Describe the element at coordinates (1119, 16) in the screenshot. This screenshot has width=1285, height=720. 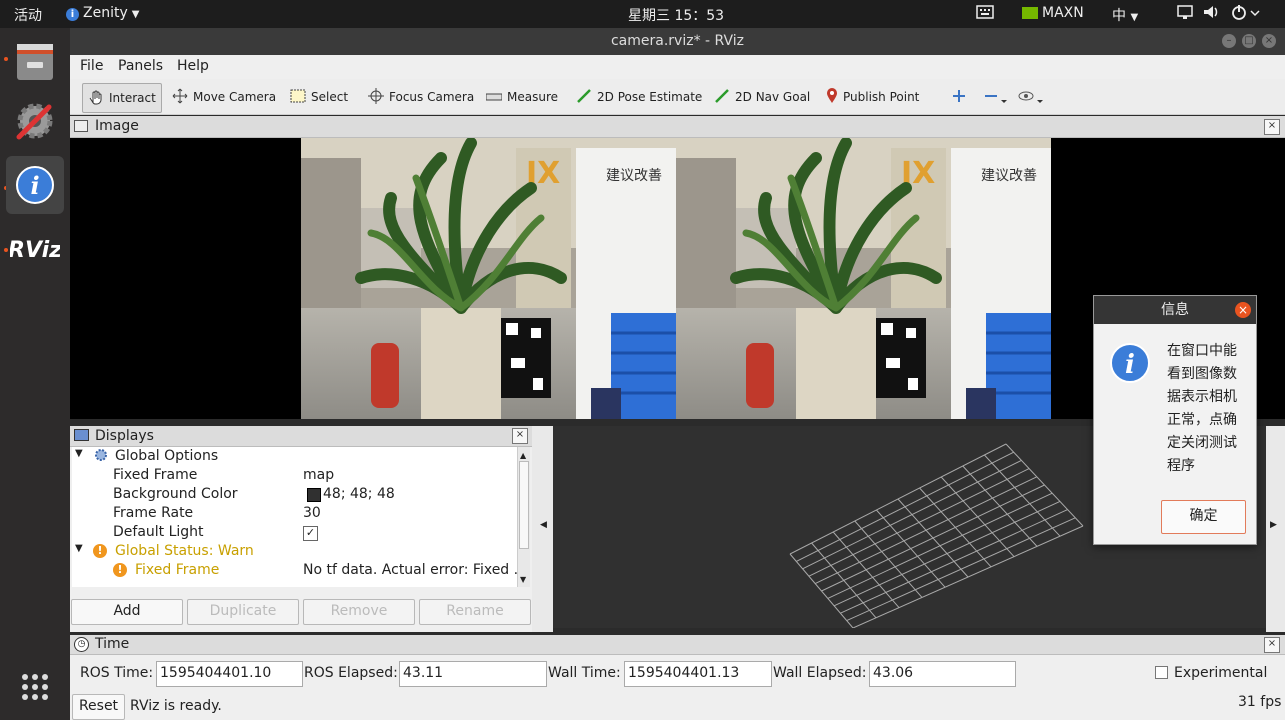
I see `input-method-label: 中` at that location.